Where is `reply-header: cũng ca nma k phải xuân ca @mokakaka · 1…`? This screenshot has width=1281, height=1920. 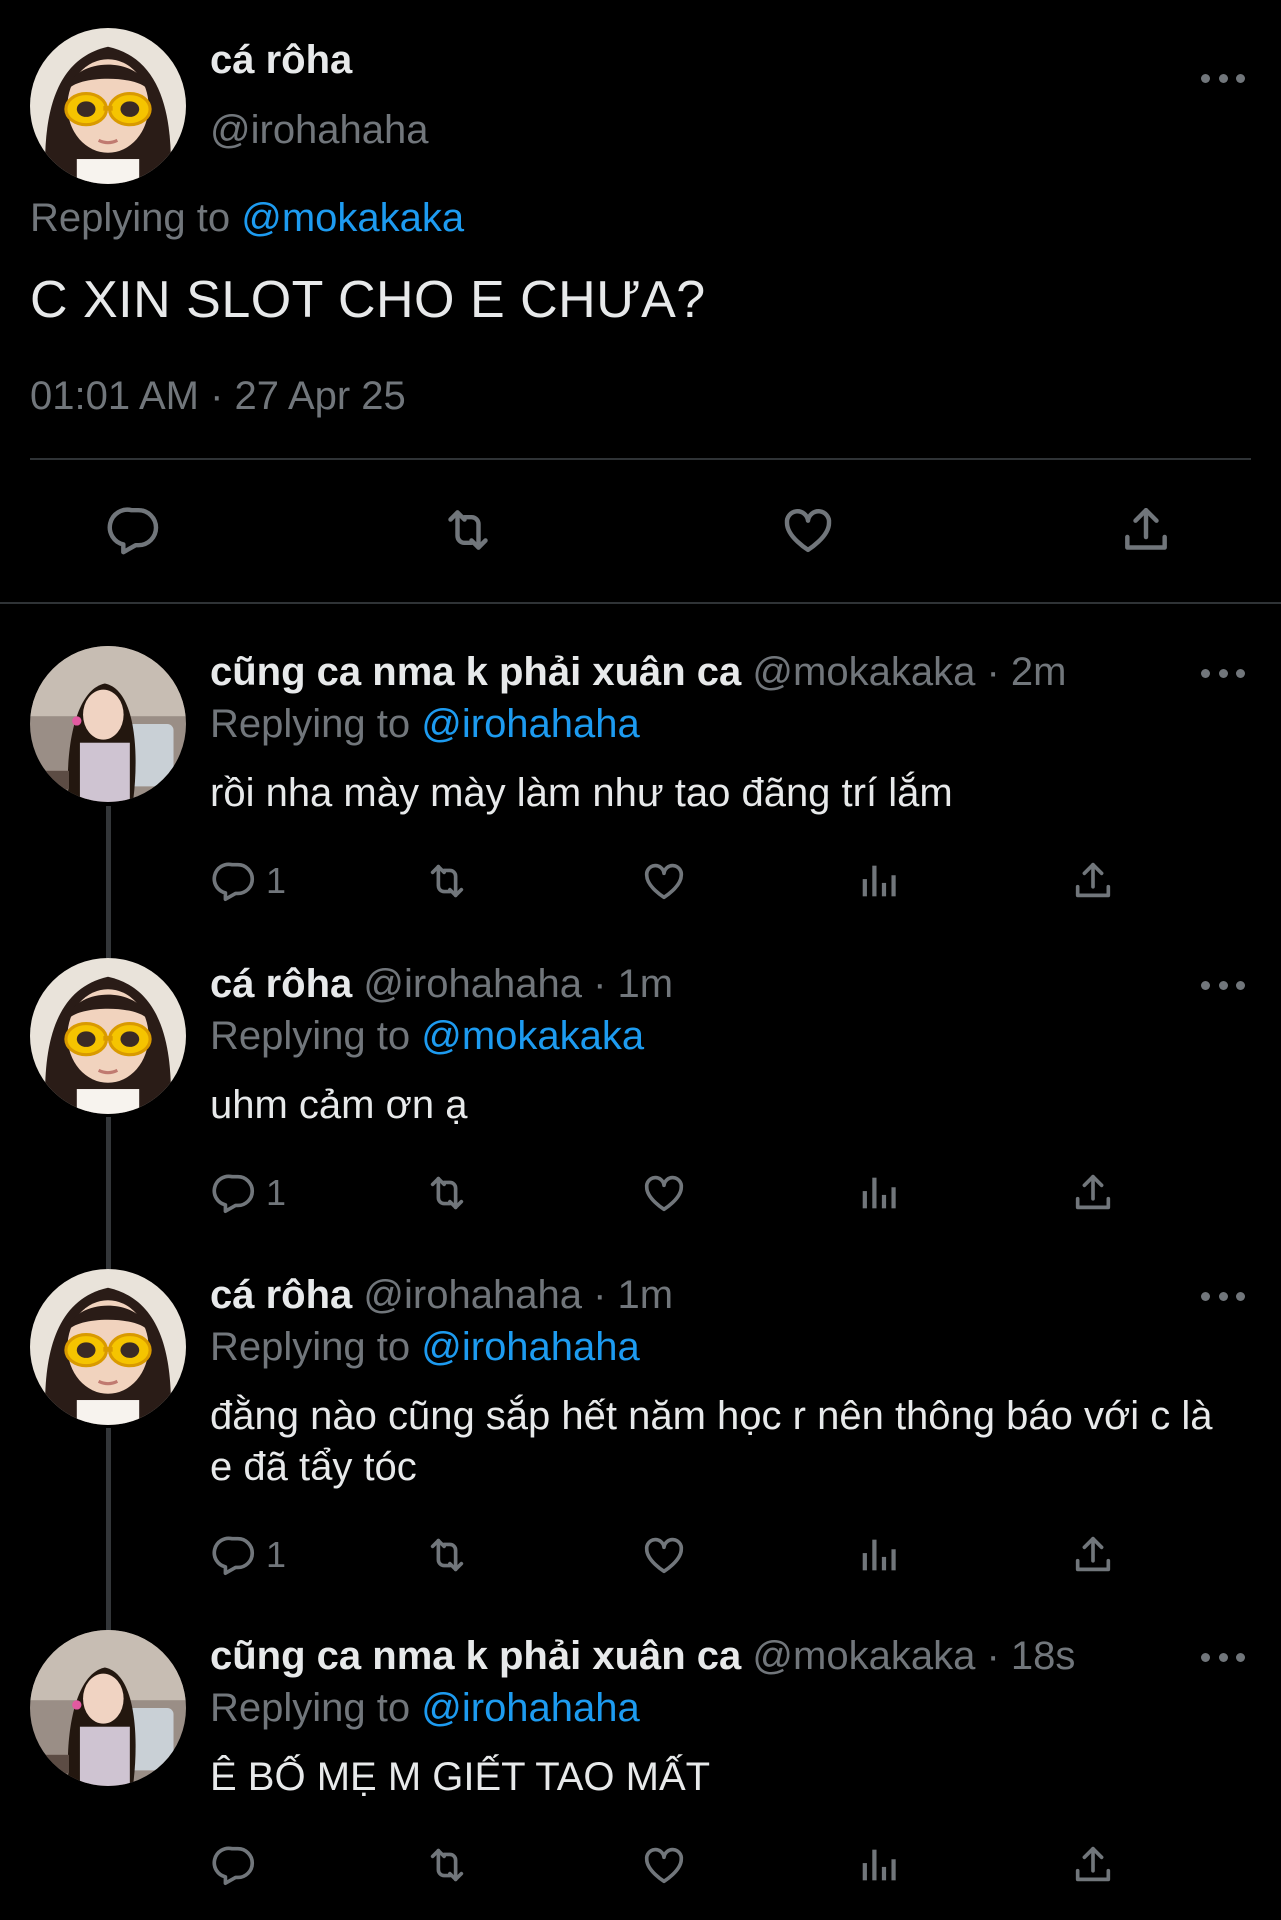
reply-header: cũng ca nma k phải xuân ca @mokakaka · 1… is located at coordinates (642, 1656).